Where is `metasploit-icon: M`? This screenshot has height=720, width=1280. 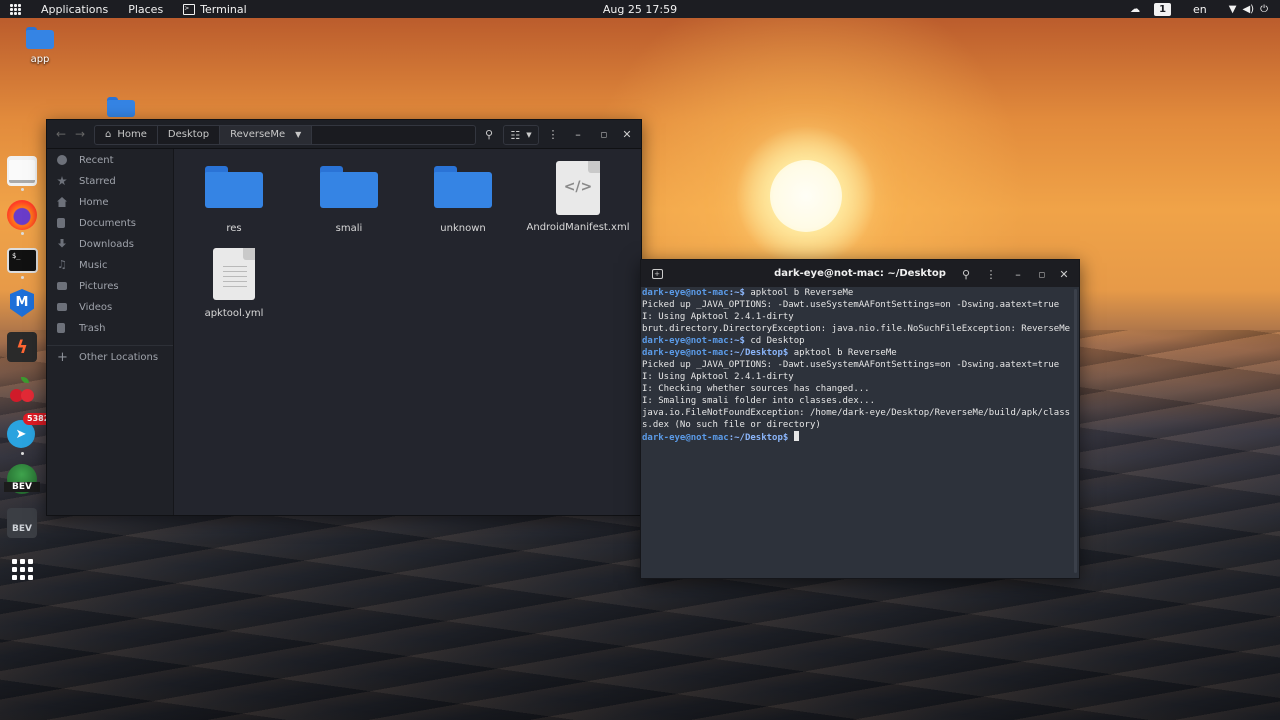
metasploit-icon: M is located at coordinates (22, 303).